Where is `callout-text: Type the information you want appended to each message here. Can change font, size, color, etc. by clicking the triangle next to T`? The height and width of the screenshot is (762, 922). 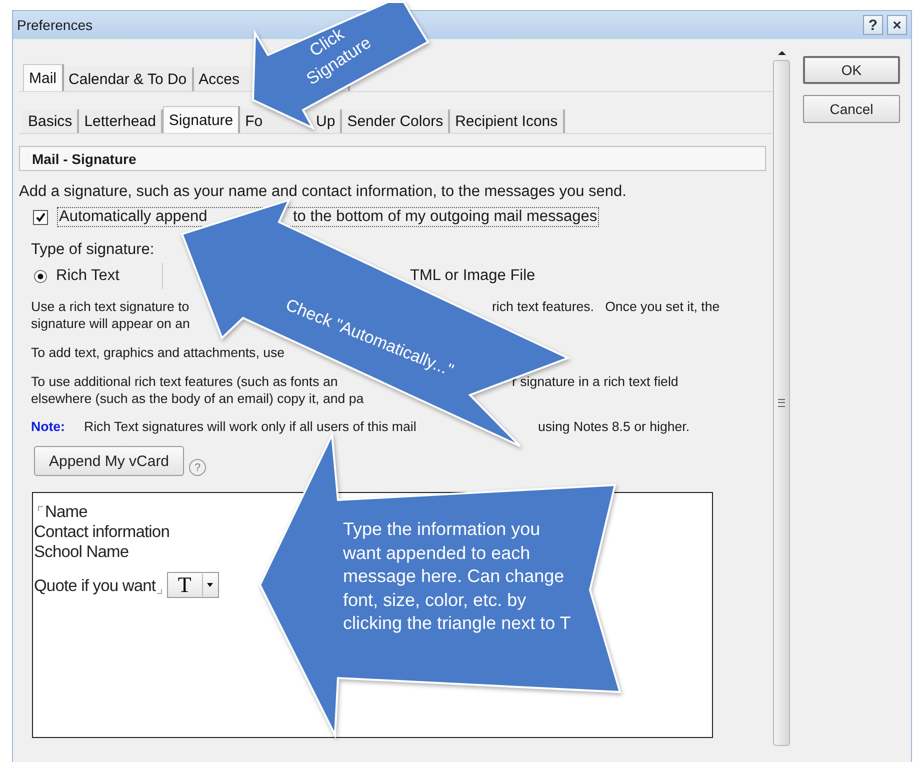
callout-text: Type the information you want appended to each message here. Can change font, size, color, etc. by clicking the triangle next to T is located at coordinates (457, 576).